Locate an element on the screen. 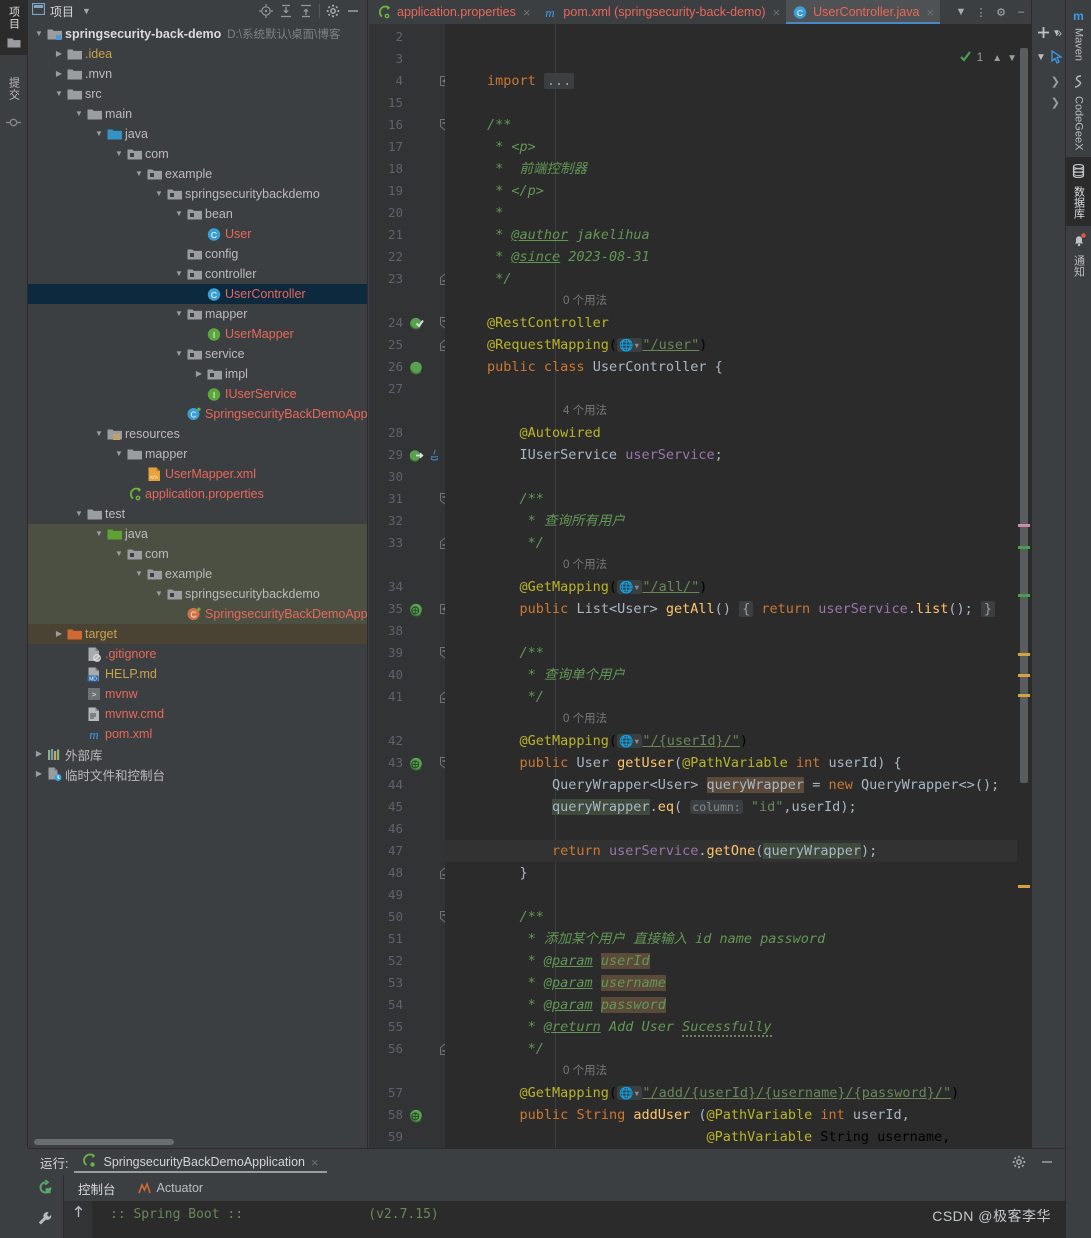 This screenshot has width=1091, height=1238. code-line: public class UserController { is located at coordinates (605, 367).